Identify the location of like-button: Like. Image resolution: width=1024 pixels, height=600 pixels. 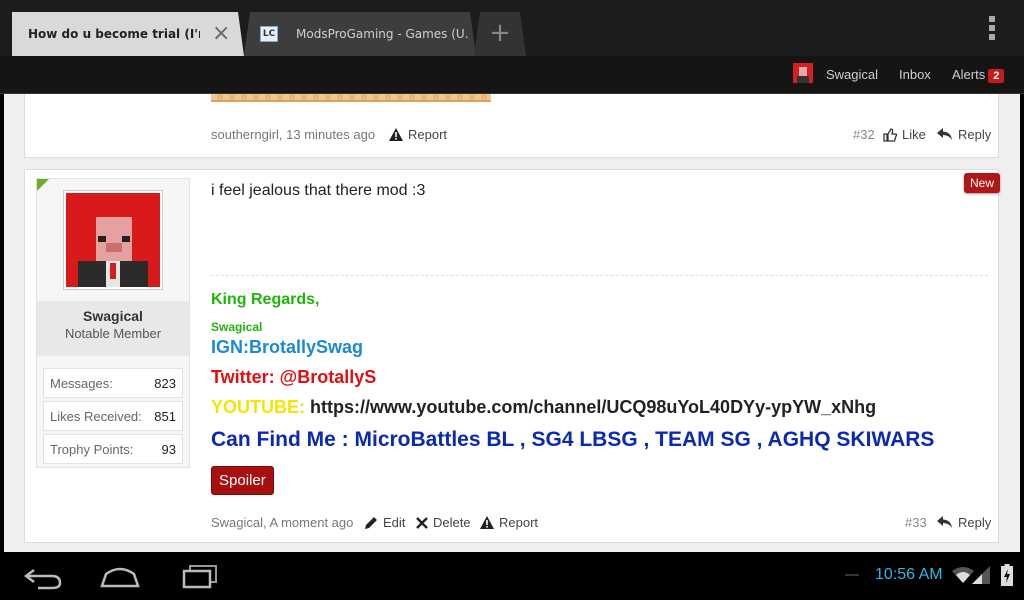
(904, 134).